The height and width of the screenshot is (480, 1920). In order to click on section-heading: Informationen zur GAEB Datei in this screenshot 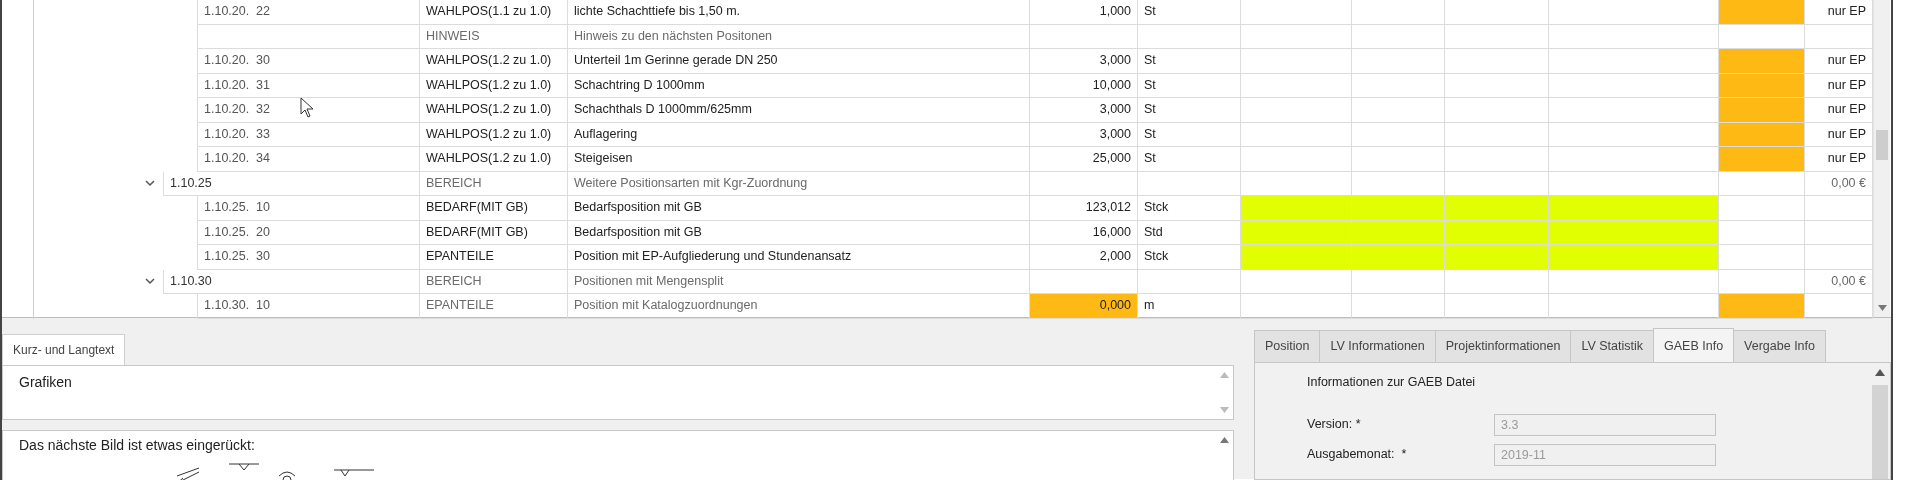, I will do `click(1391, 382)`.